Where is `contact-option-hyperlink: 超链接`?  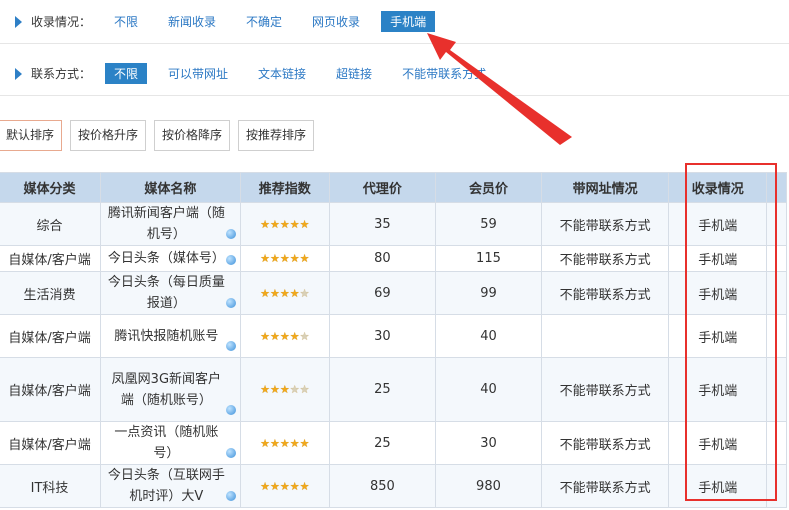 contact-option-hyperlink: 超链接 is located at coordinates (354, 73).